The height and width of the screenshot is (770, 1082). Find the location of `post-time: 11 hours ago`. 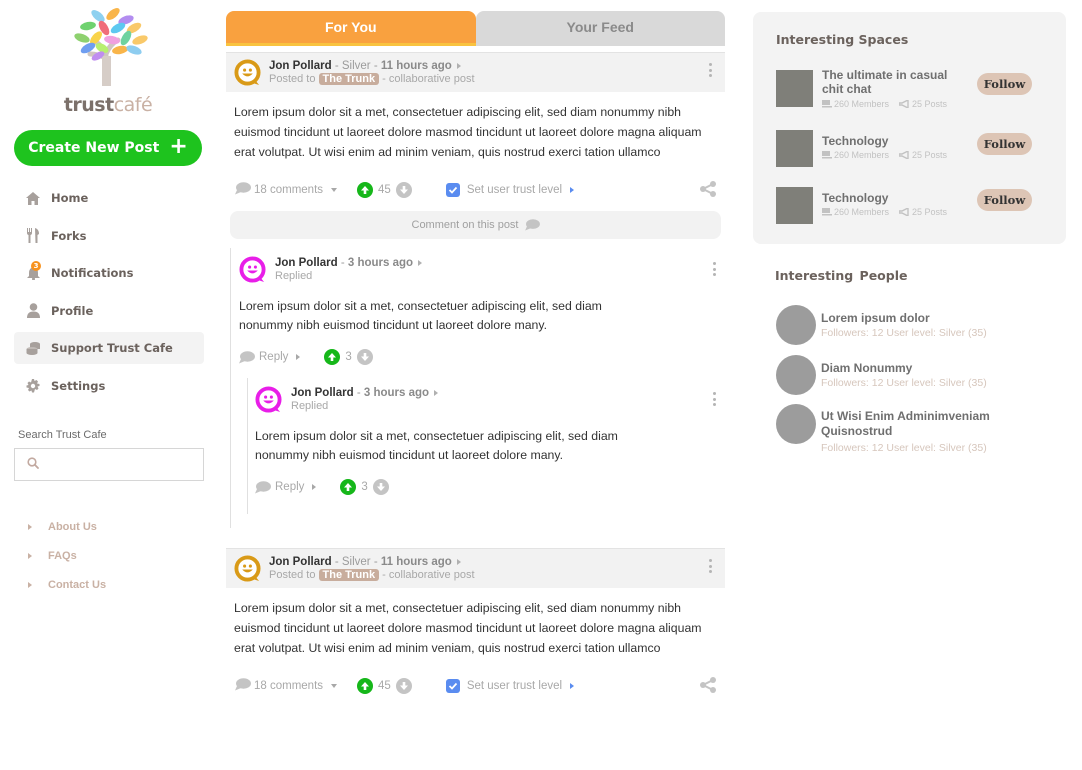

post-time: 11 hours ago is located at coordinates (416, 66).